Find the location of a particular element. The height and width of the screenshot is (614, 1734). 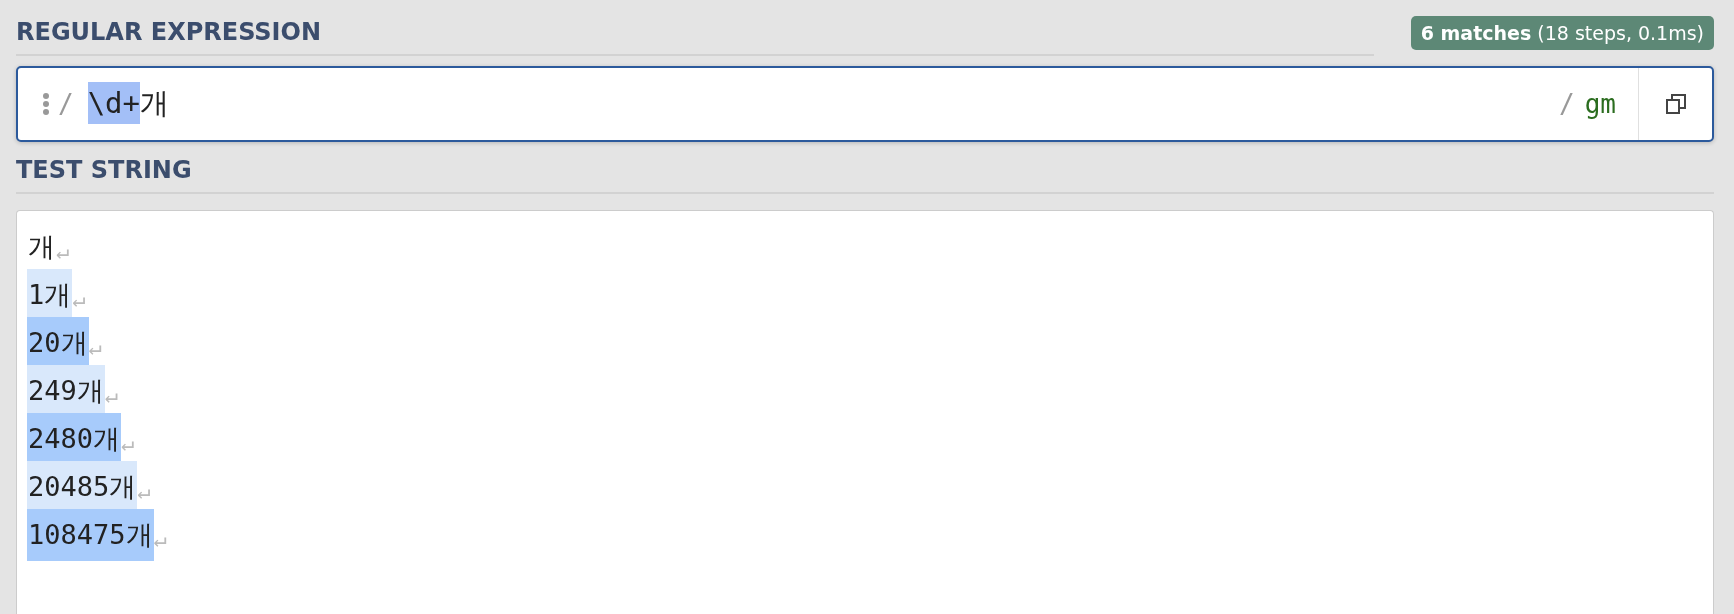

section-heading: TEST STRING is located at coordinates (104, 170).